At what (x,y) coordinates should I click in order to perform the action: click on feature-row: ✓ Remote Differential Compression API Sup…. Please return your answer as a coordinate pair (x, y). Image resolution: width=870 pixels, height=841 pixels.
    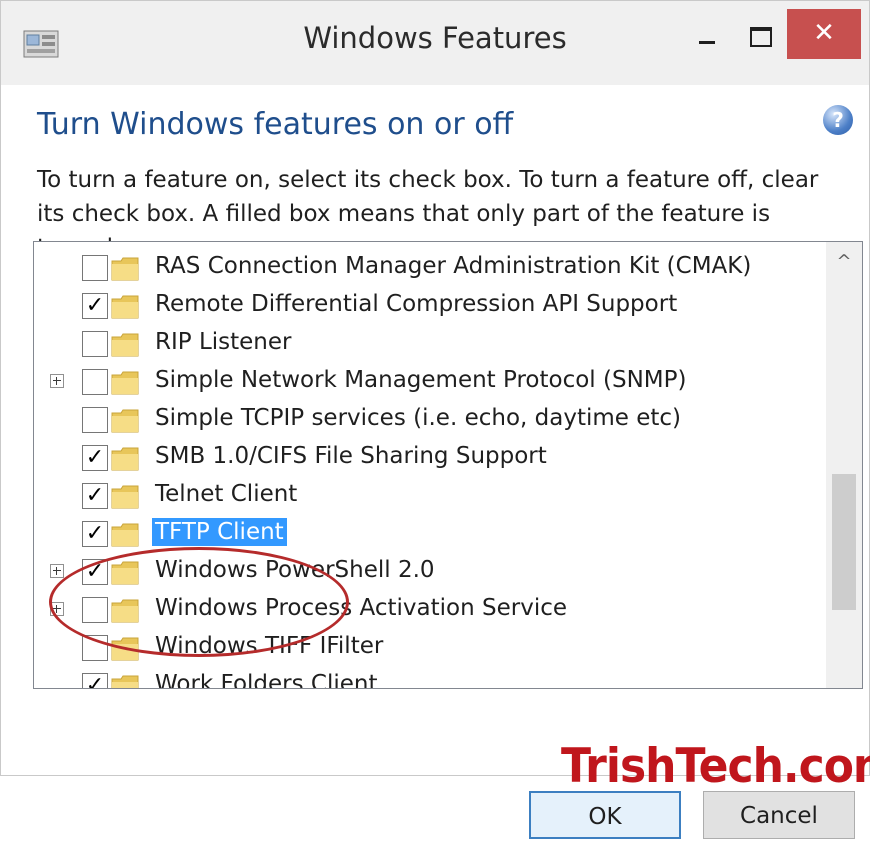
    Looking at the image, I should click on (429, 306).